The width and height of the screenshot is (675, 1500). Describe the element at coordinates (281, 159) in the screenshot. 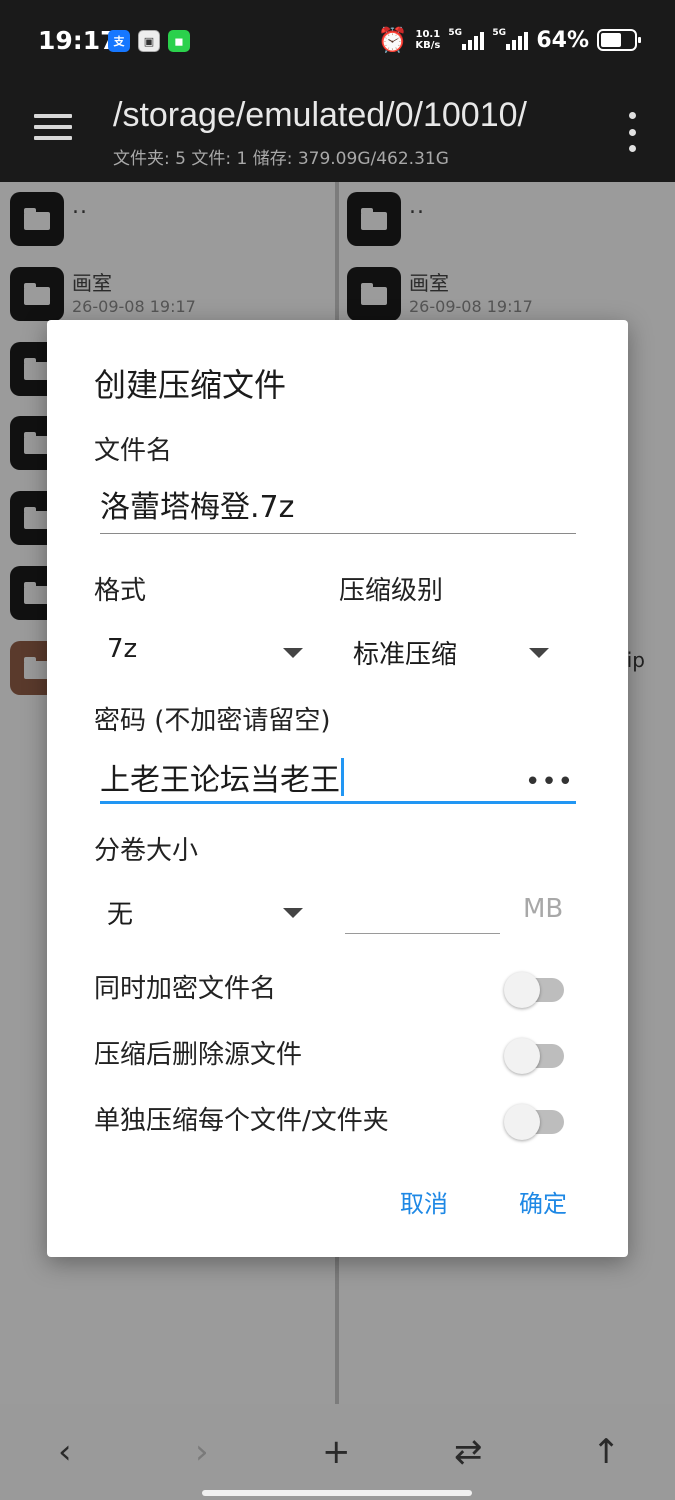

I see `storage-info: 文件夹: 5 文件: 1 储存: 379.09G/462.31G` at that location.